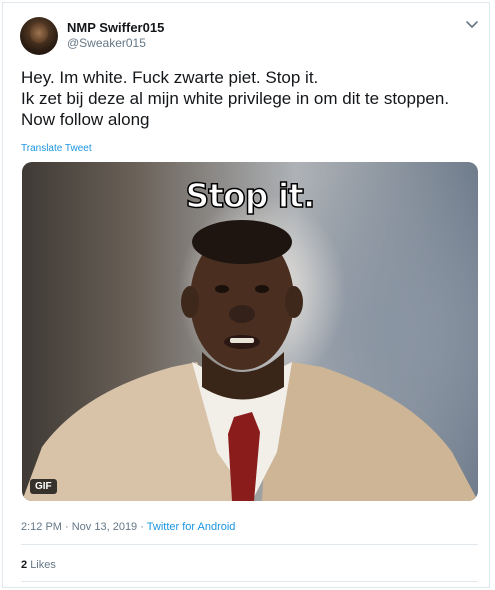 The image size is (495, 590). I want to click on likes-stat: 2 Likes, so click(38, 565).